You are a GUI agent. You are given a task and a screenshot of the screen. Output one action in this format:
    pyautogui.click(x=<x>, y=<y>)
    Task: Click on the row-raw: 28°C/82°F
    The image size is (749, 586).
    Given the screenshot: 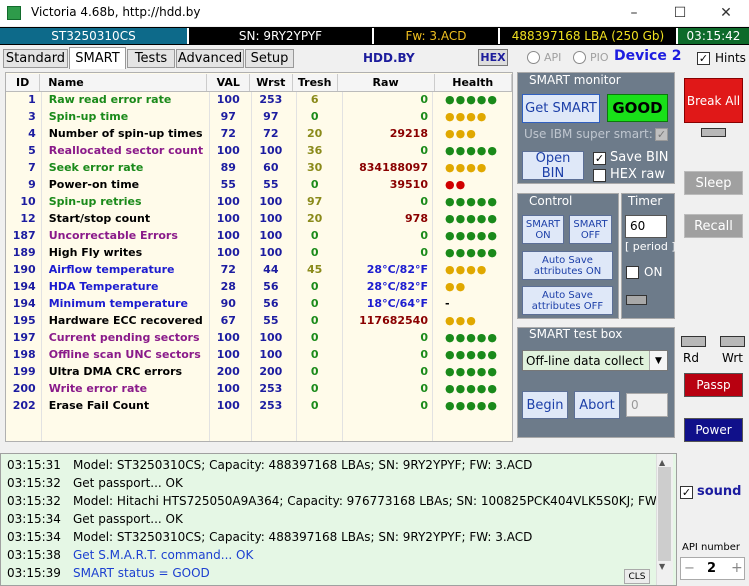 What is the action you would take?
    pyautogui.click(x=397, y=269)
    